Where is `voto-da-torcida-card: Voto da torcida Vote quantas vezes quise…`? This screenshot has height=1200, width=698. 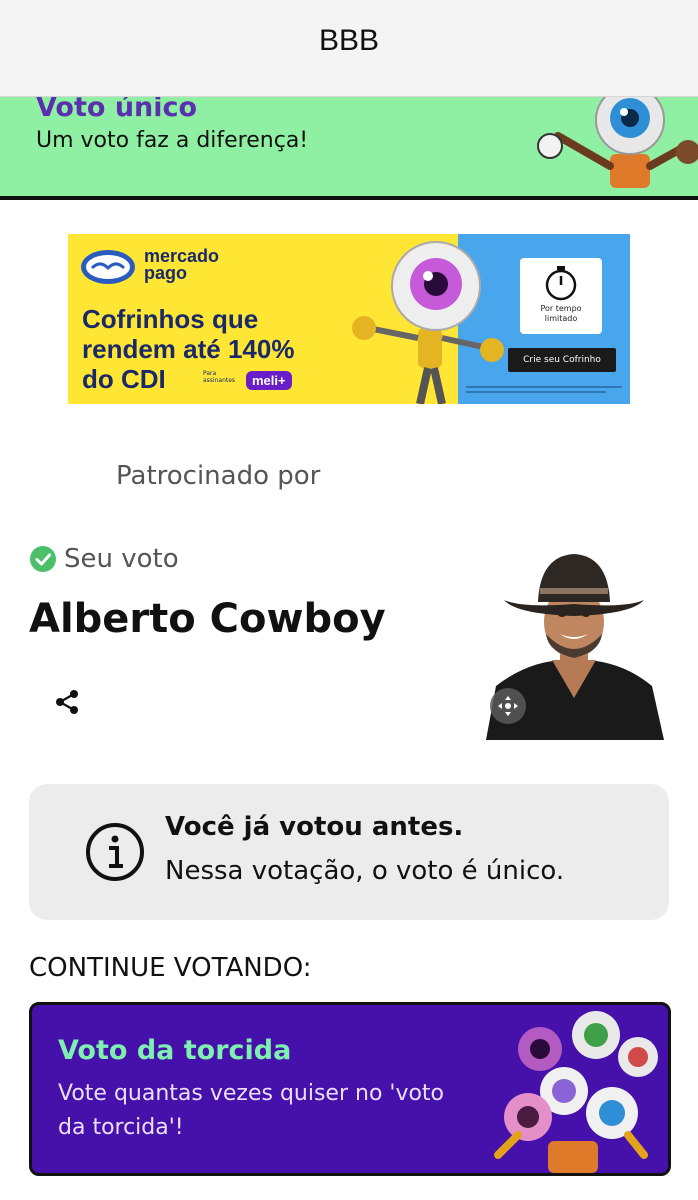
voto-da-torcida-card: Voto da torcida Vote quantas vezes quise… is located at coordinates (350, 1089).